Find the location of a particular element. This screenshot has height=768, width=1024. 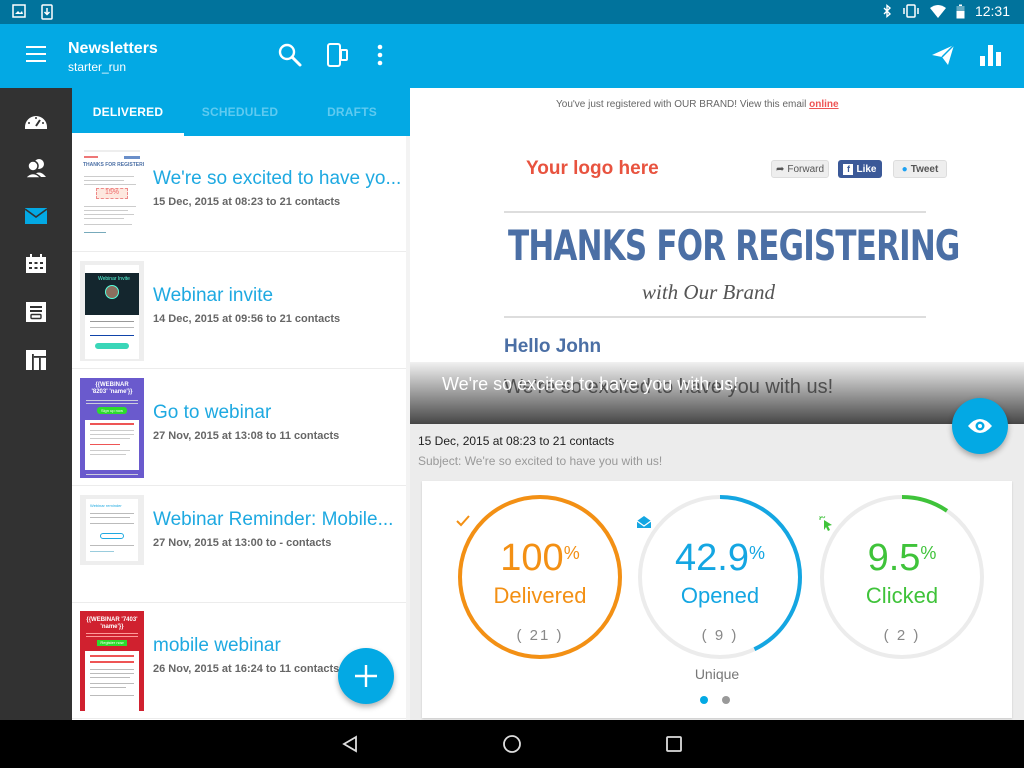

statistics-icon is located at coordinates (991, 55).